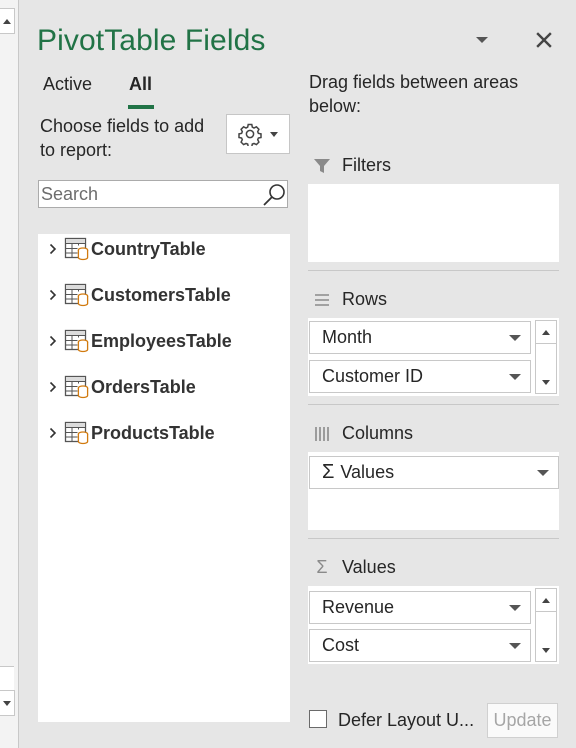 The height and width of the screenshot is (748, 576). I want to click on rows-scrollbar, so click(546, 357).